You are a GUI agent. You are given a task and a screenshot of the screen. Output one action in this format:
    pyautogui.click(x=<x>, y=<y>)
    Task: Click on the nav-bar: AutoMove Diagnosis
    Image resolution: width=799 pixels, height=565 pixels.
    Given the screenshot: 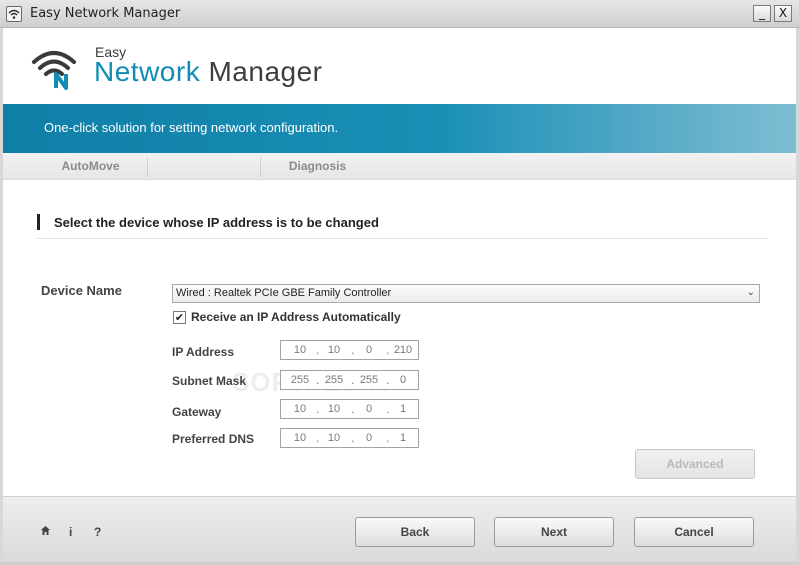 What is the action you would take?
    pyautogui.click(x=399, y=166)
    